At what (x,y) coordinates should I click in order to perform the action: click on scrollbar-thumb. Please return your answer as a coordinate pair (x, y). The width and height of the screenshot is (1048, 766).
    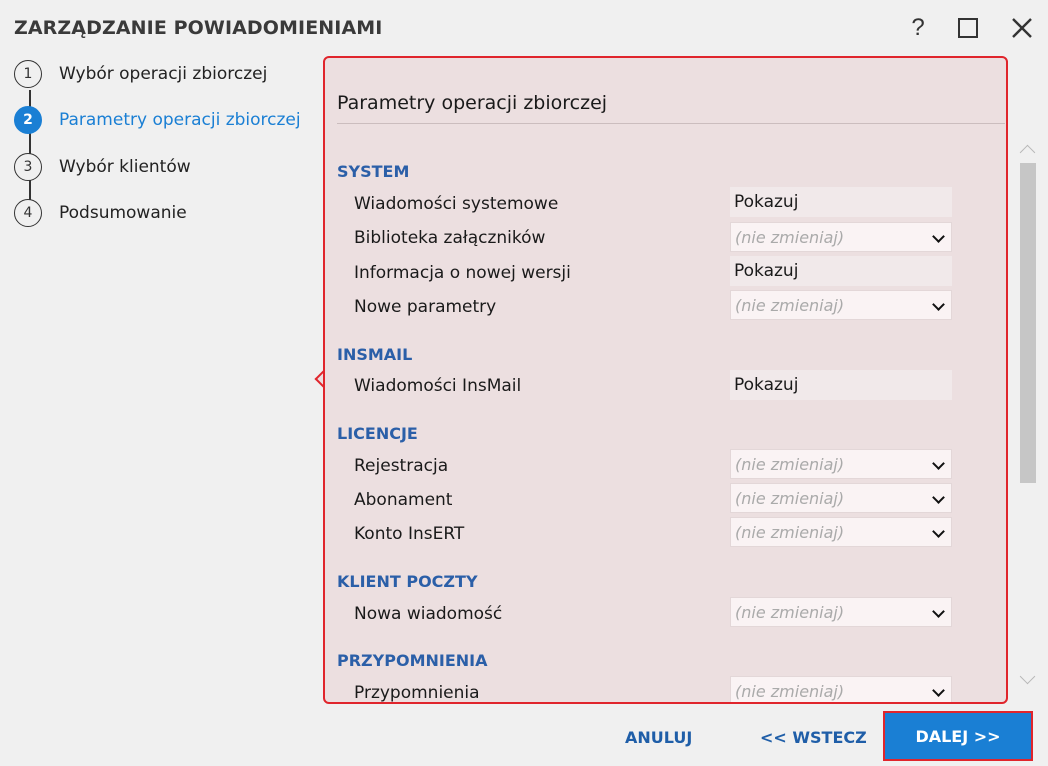
    Looking at the image, I should click on (1028, 323).